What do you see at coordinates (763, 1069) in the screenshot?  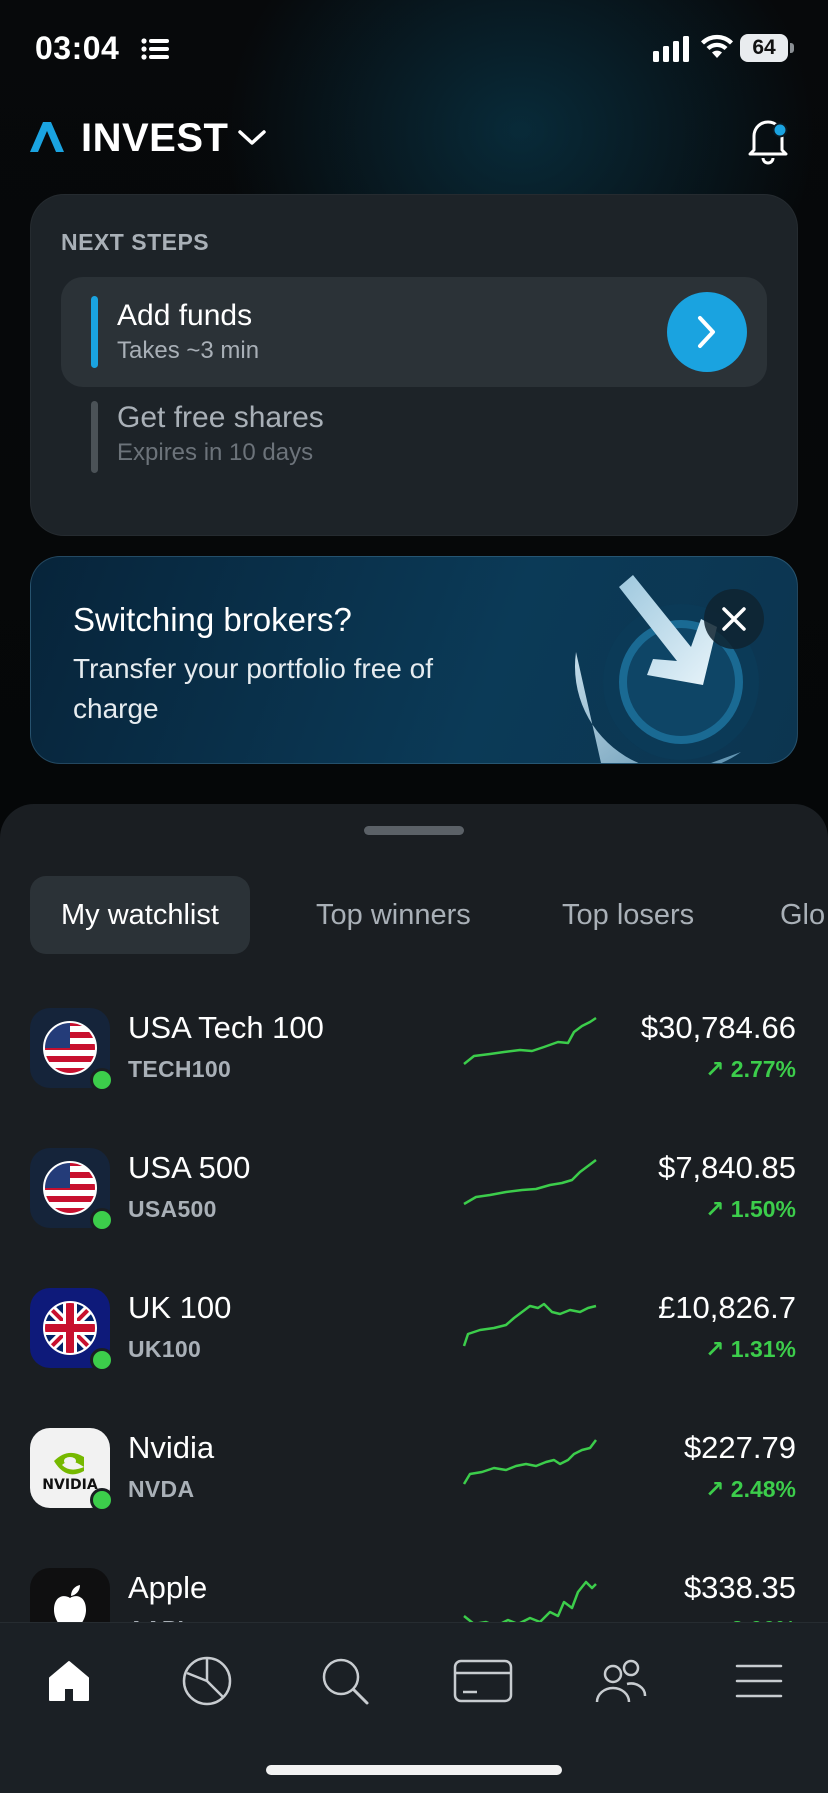 I see `change-value: 2.77%` at bounding box center [763, 1069].